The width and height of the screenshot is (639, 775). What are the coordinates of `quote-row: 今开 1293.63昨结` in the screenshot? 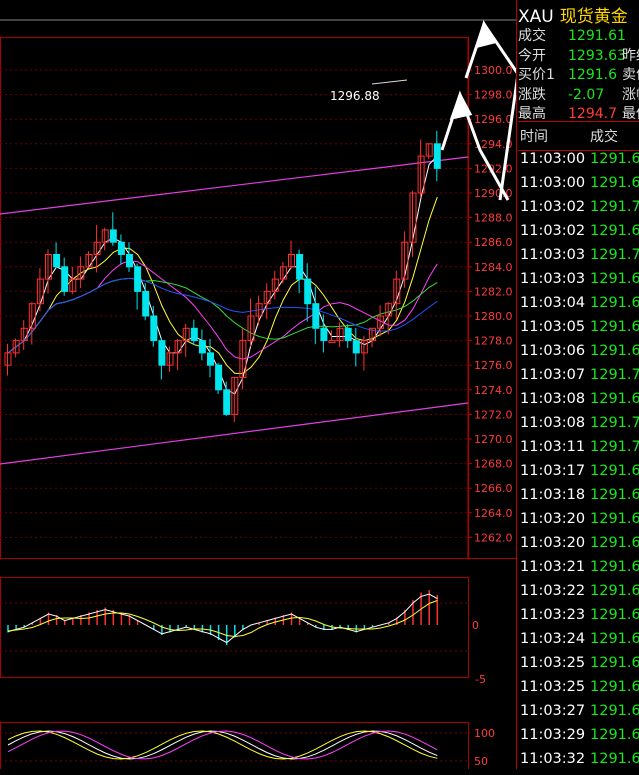 It's located at (578, 55).